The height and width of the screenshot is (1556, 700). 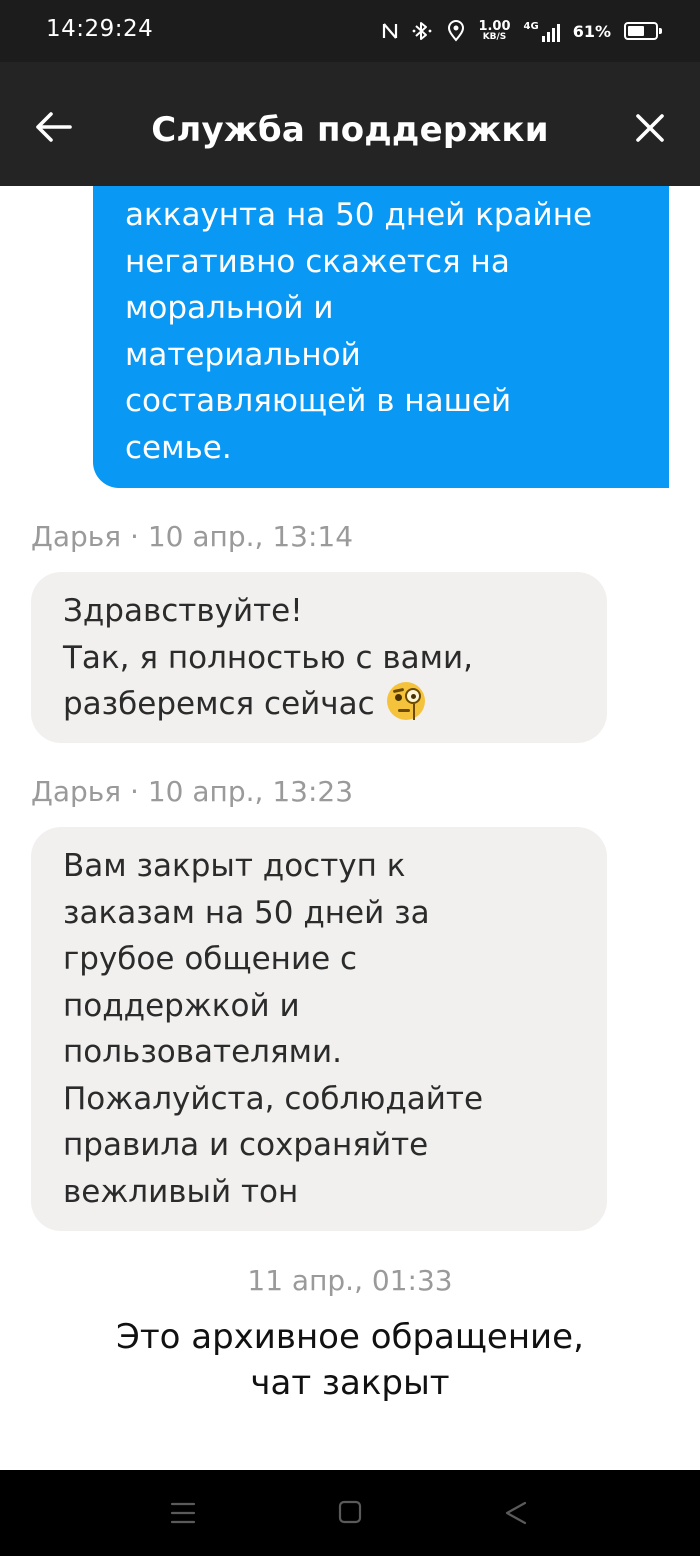 I want to click on message-line: моральной и, so click(x=229, y=308).